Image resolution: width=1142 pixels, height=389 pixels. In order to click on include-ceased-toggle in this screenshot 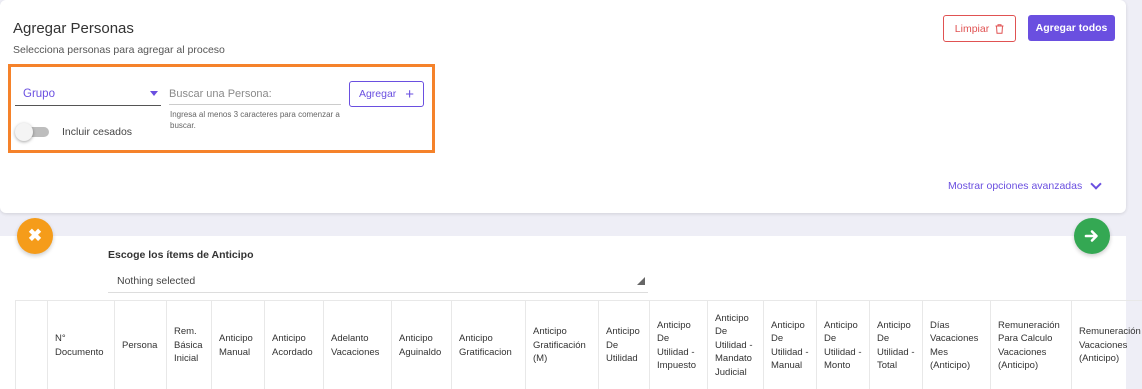, I will do `click(32, 132)`.